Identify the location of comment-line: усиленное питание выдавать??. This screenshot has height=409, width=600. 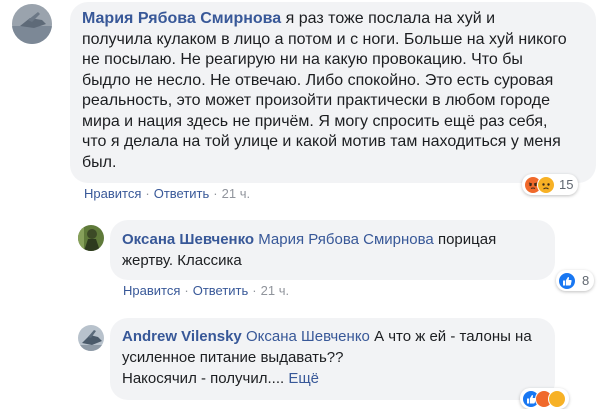
(233, 357).